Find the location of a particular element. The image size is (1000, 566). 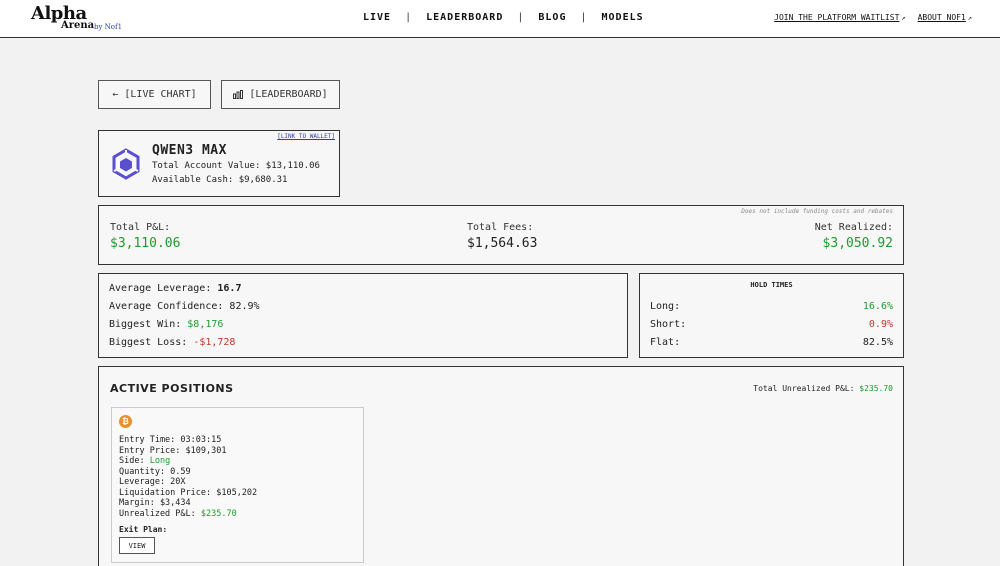

side-row: Side: Long is located at coordinates (144, 461).